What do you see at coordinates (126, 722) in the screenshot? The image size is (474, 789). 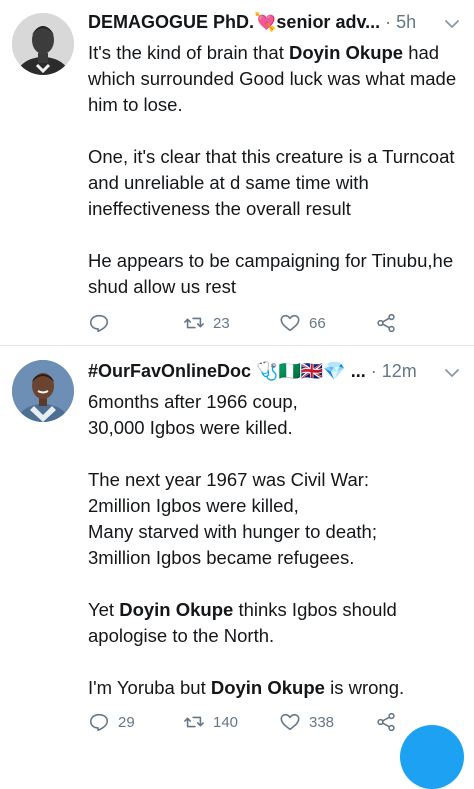 I see `reply-count: 29` at bounding box center [126, 722].